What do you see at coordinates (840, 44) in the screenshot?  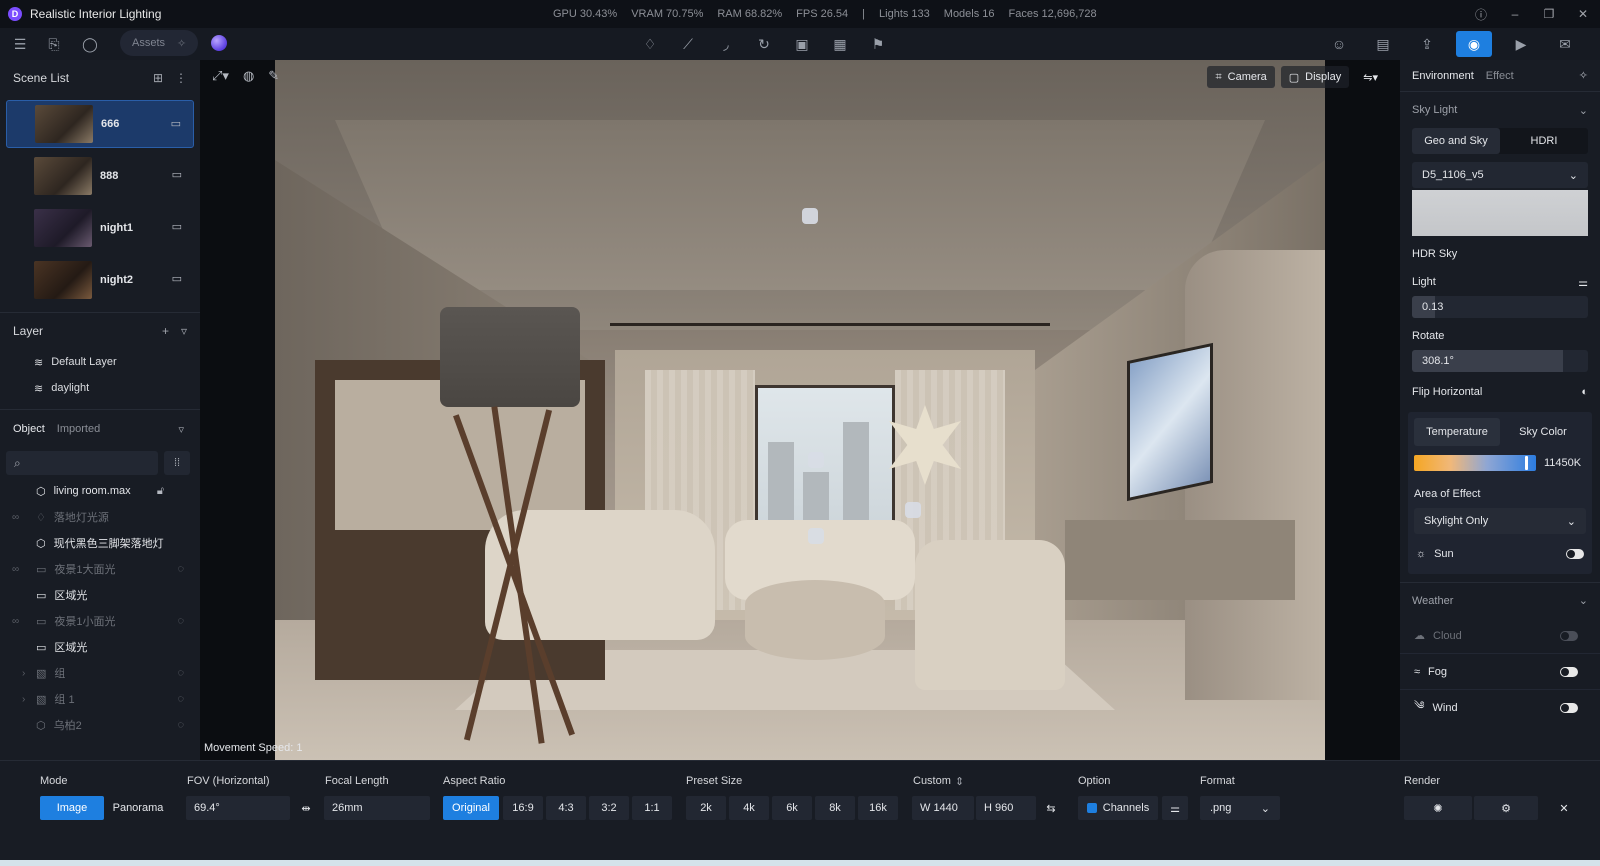 I see `grid-tool-icon: ▦` at bounding box center [840, 44].